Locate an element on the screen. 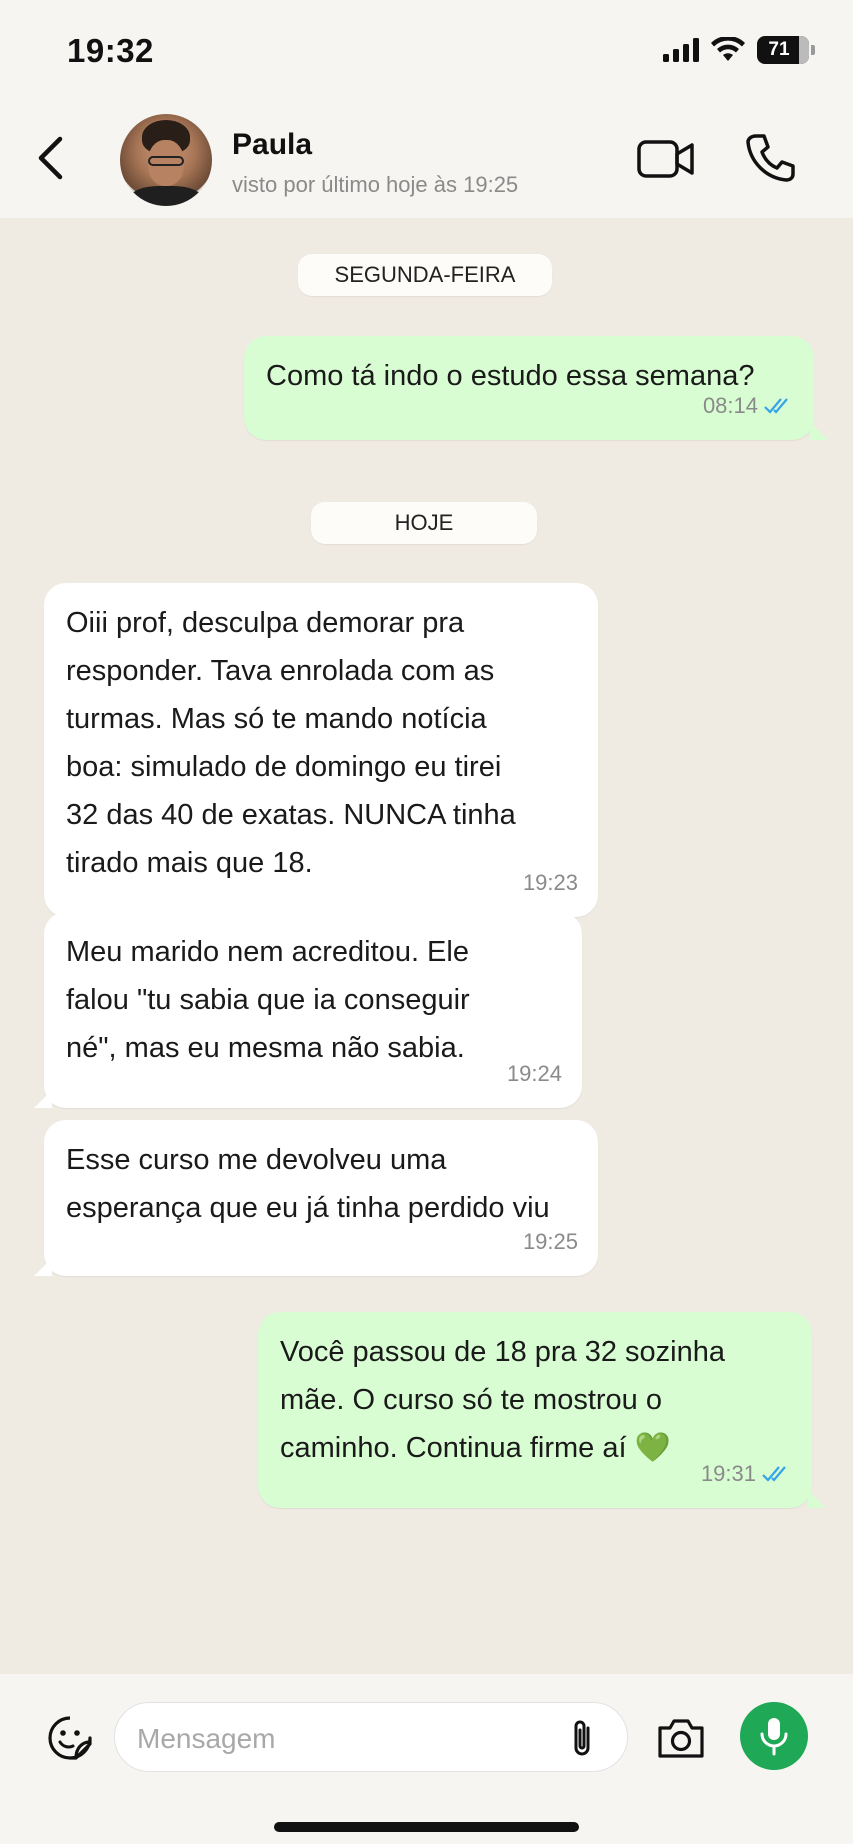  back-arrow-icon is located at coordinates (50, 158).